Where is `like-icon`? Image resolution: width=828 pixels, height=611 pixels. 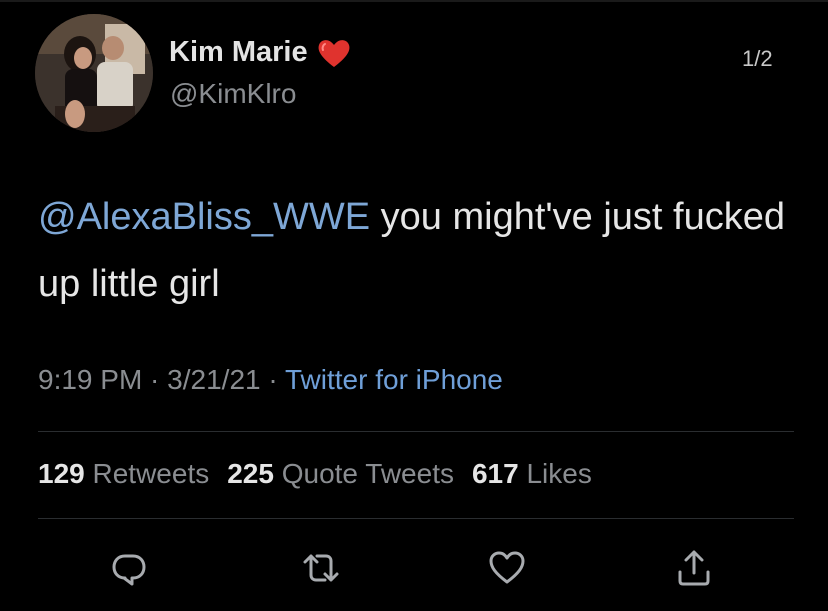
like-icon is located at coordinates (507, 567).